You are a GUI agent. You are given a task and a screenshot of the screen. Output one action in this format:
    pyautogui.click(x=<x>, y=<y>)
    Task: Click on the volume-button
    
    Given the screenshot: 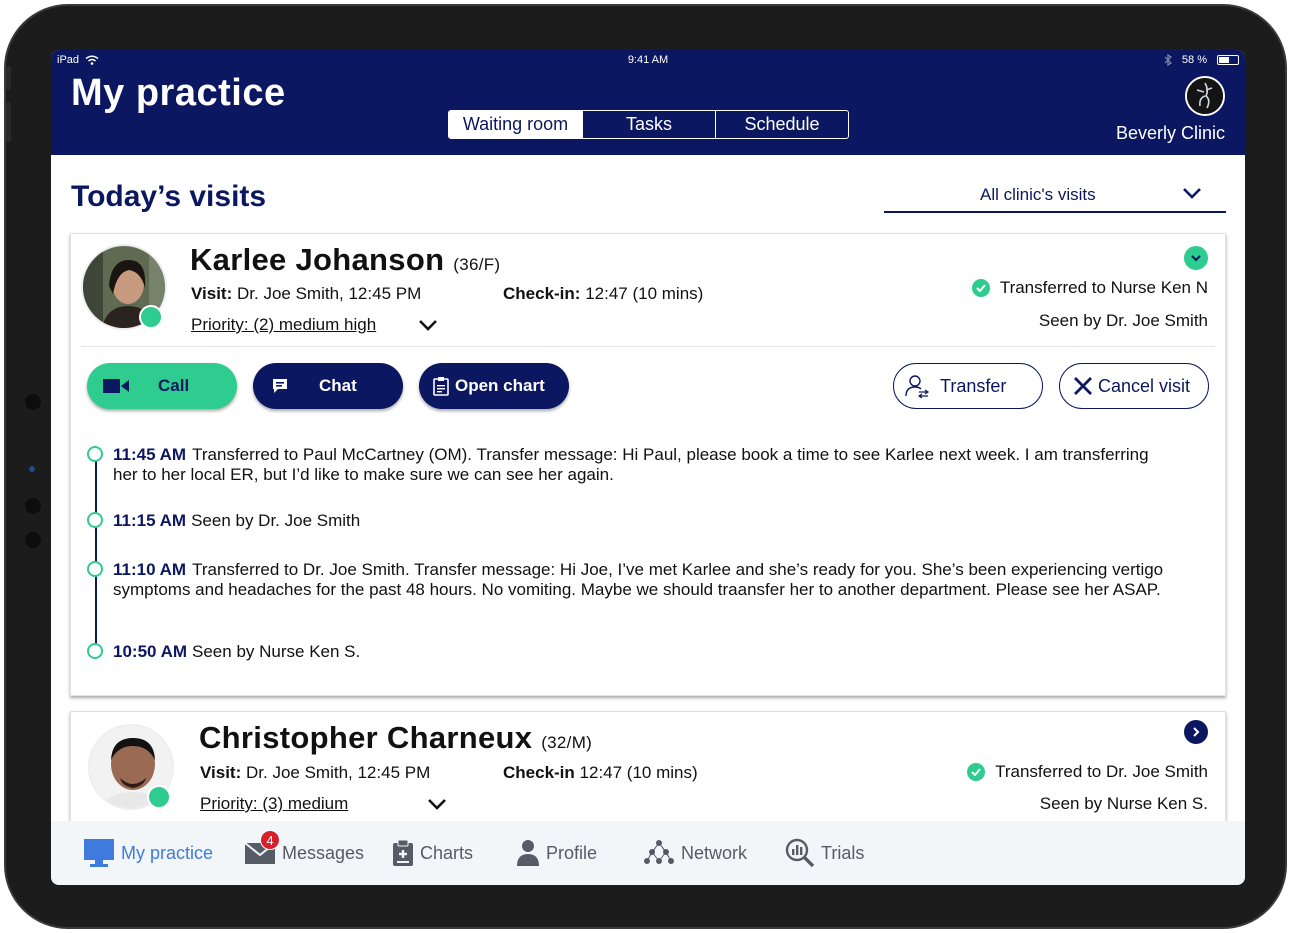 What is the action you would take?
    pyautogui.click(x=8, y=122)
    